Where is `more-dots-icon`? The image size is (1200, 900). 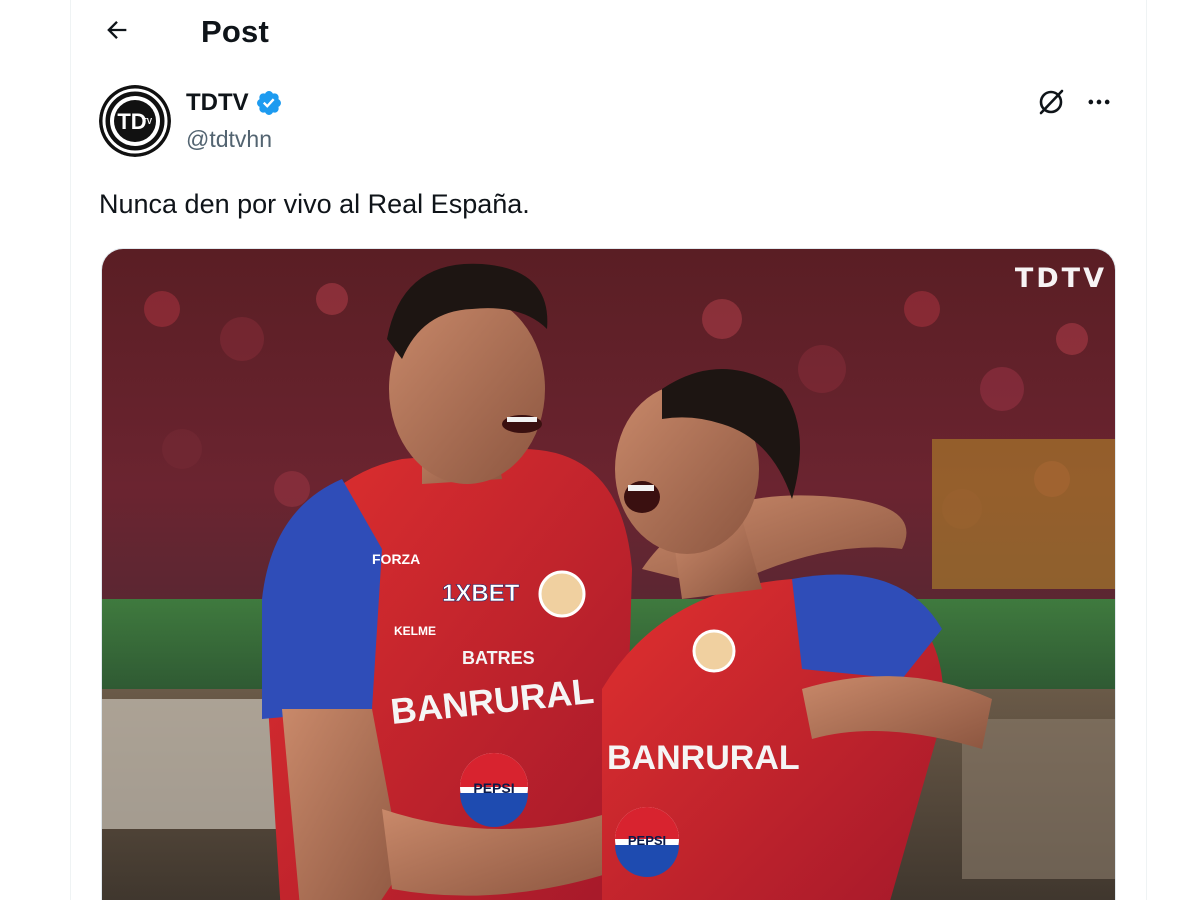
more-dots-icon is located at coordinates (1099, 104).